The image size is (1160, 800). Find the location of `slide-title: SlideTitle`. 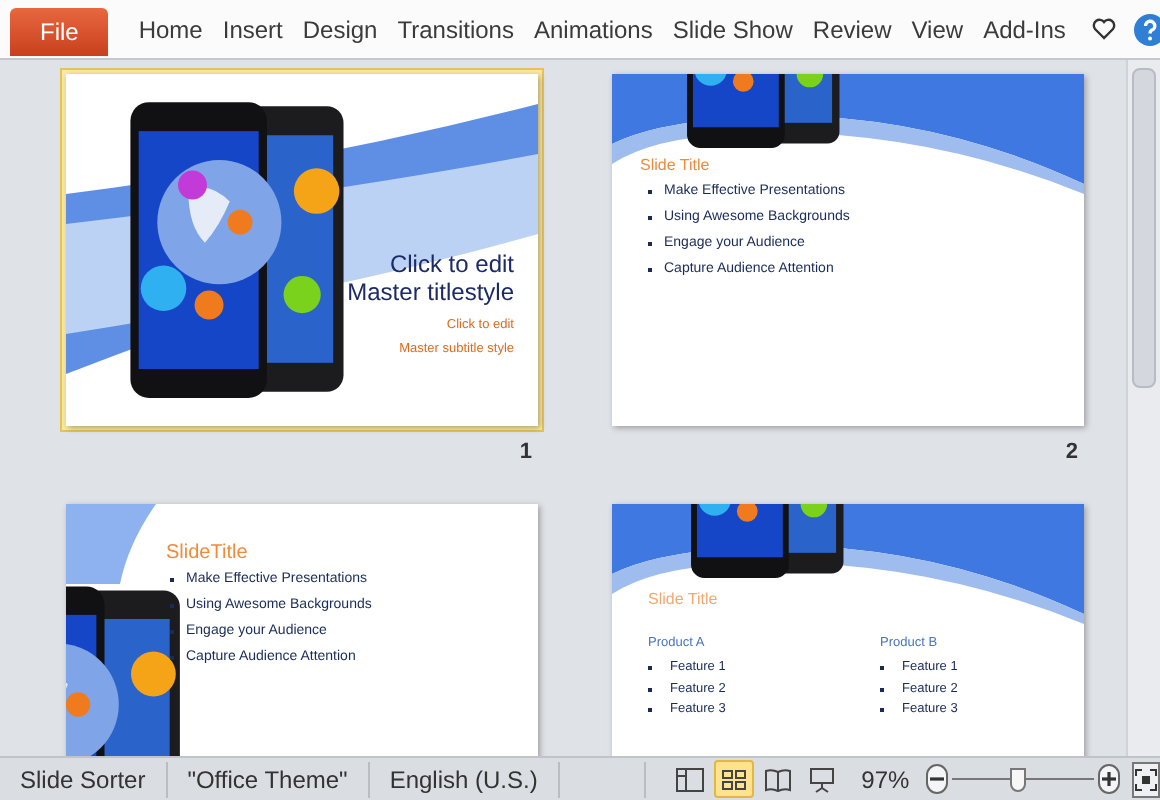

slide-title: SlideTitle is located at coordinates (207, 554).